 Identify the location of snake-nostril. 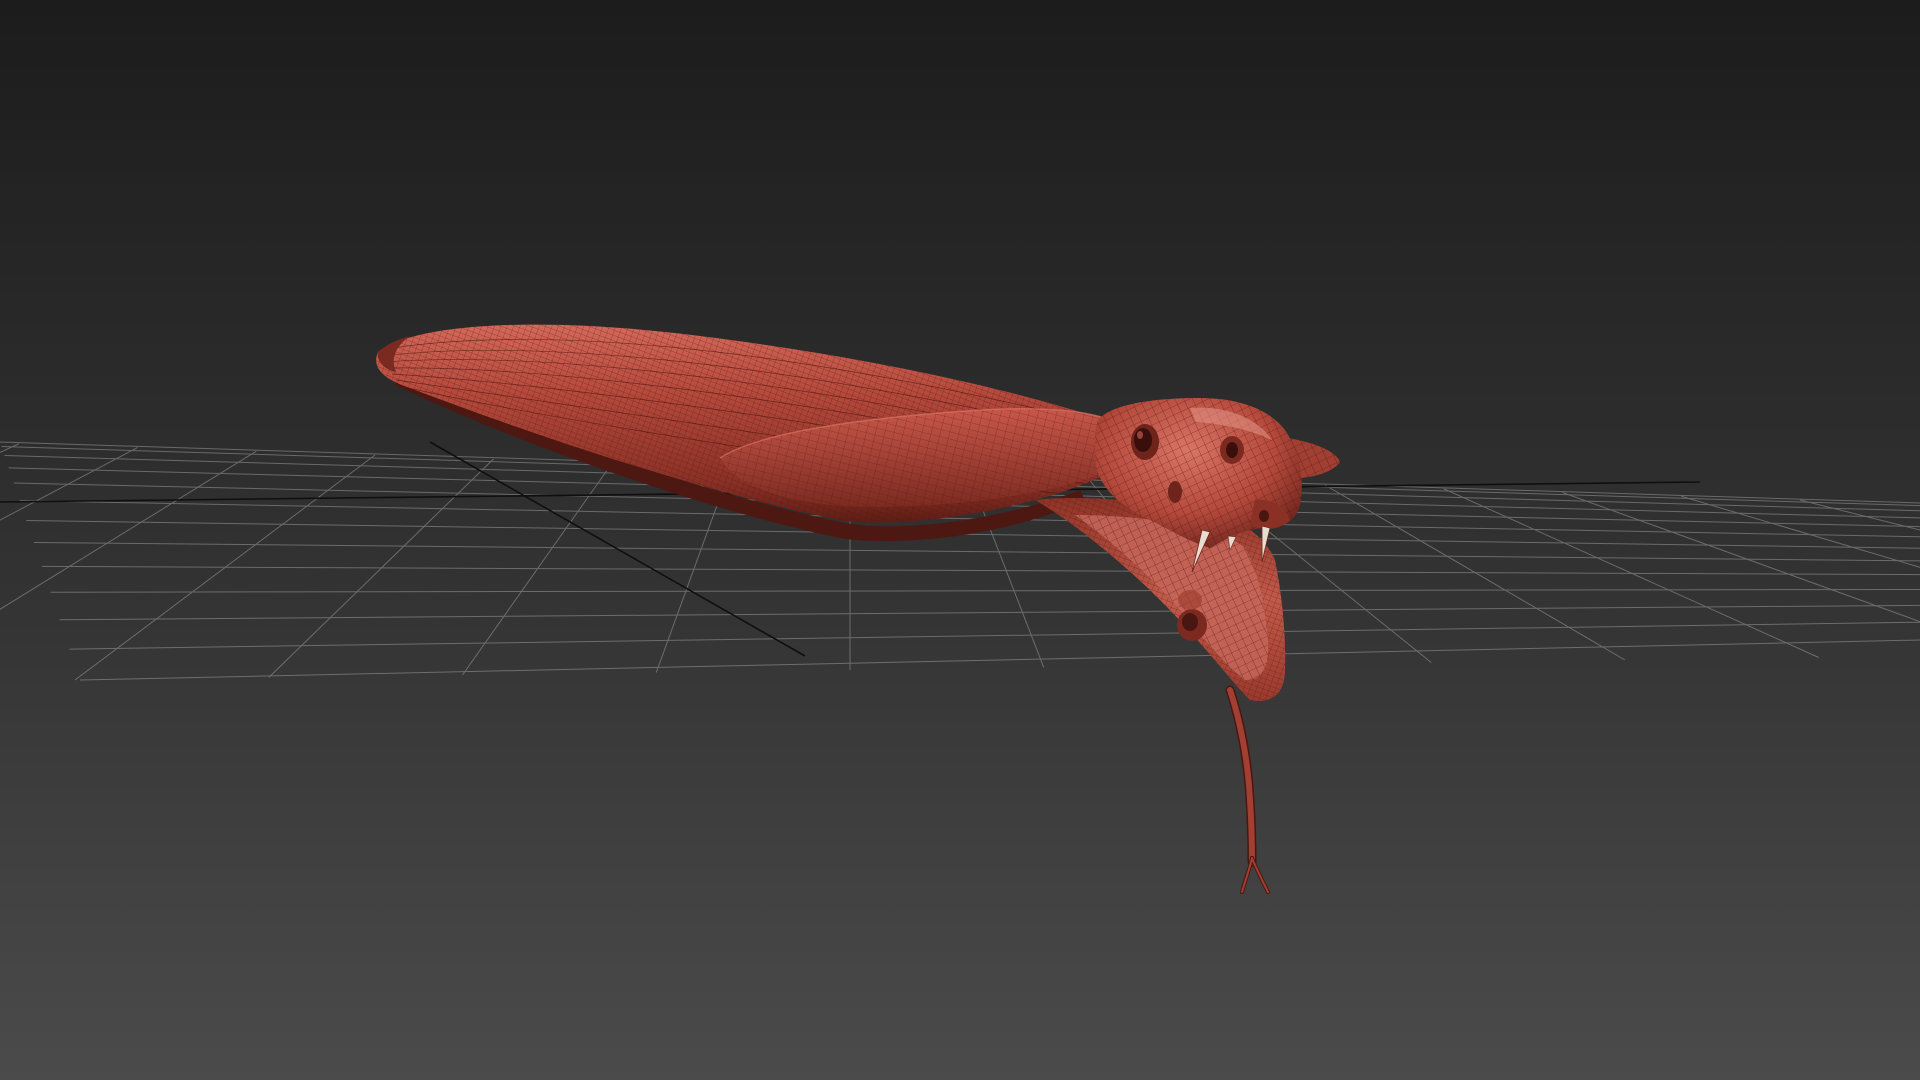
(1175, 492).